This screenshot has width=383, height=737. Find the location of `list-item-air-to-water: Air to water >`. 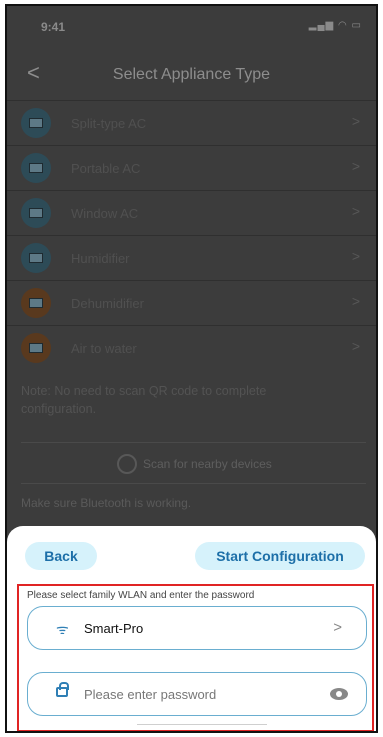

list-item-air-to-water: Air to water > is located at coordinates (191, 347).